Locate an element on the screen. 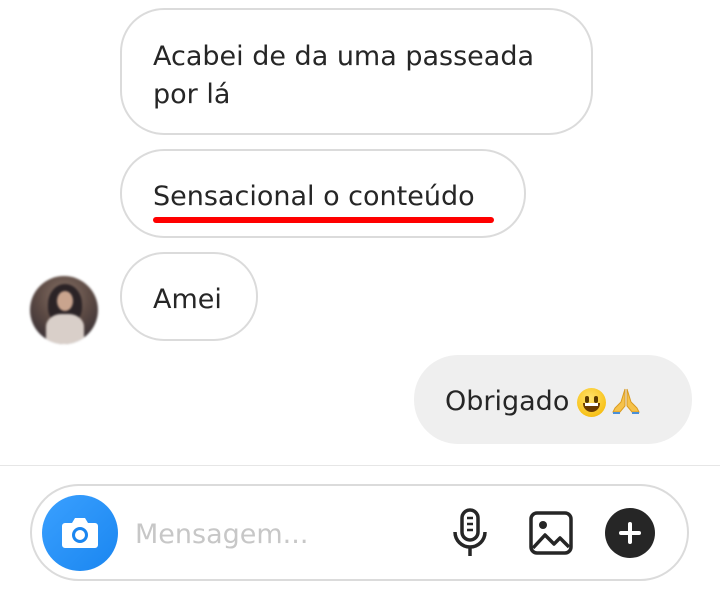 The image size is (720, 612). camera-button is located at coordinates (80, 533).